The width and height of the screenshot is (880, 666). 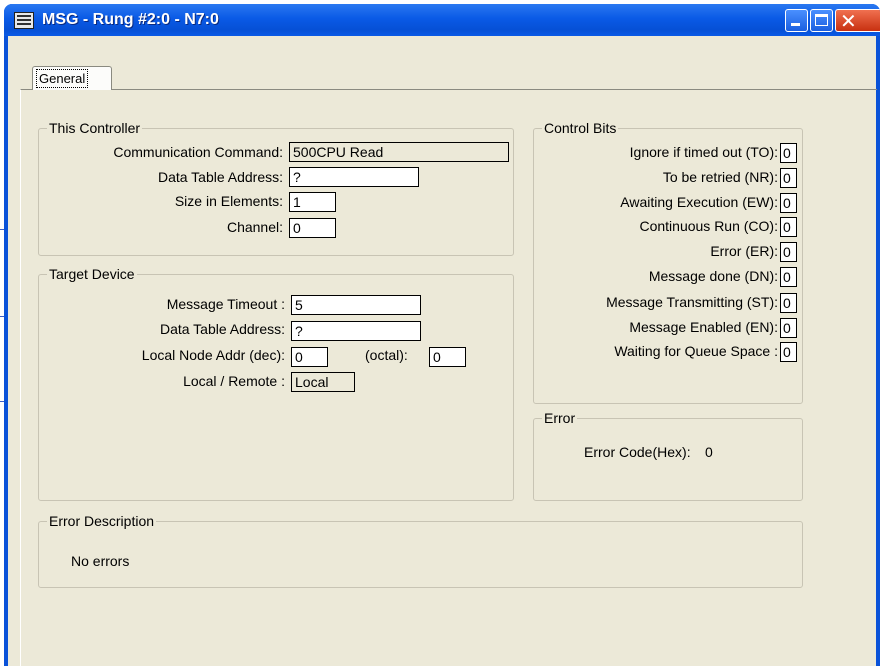 What do you see at coordinates (637, 452) in the screenshot?
I see `error-code-label: Error Code(Hex):` at bounding box center [637, 452].